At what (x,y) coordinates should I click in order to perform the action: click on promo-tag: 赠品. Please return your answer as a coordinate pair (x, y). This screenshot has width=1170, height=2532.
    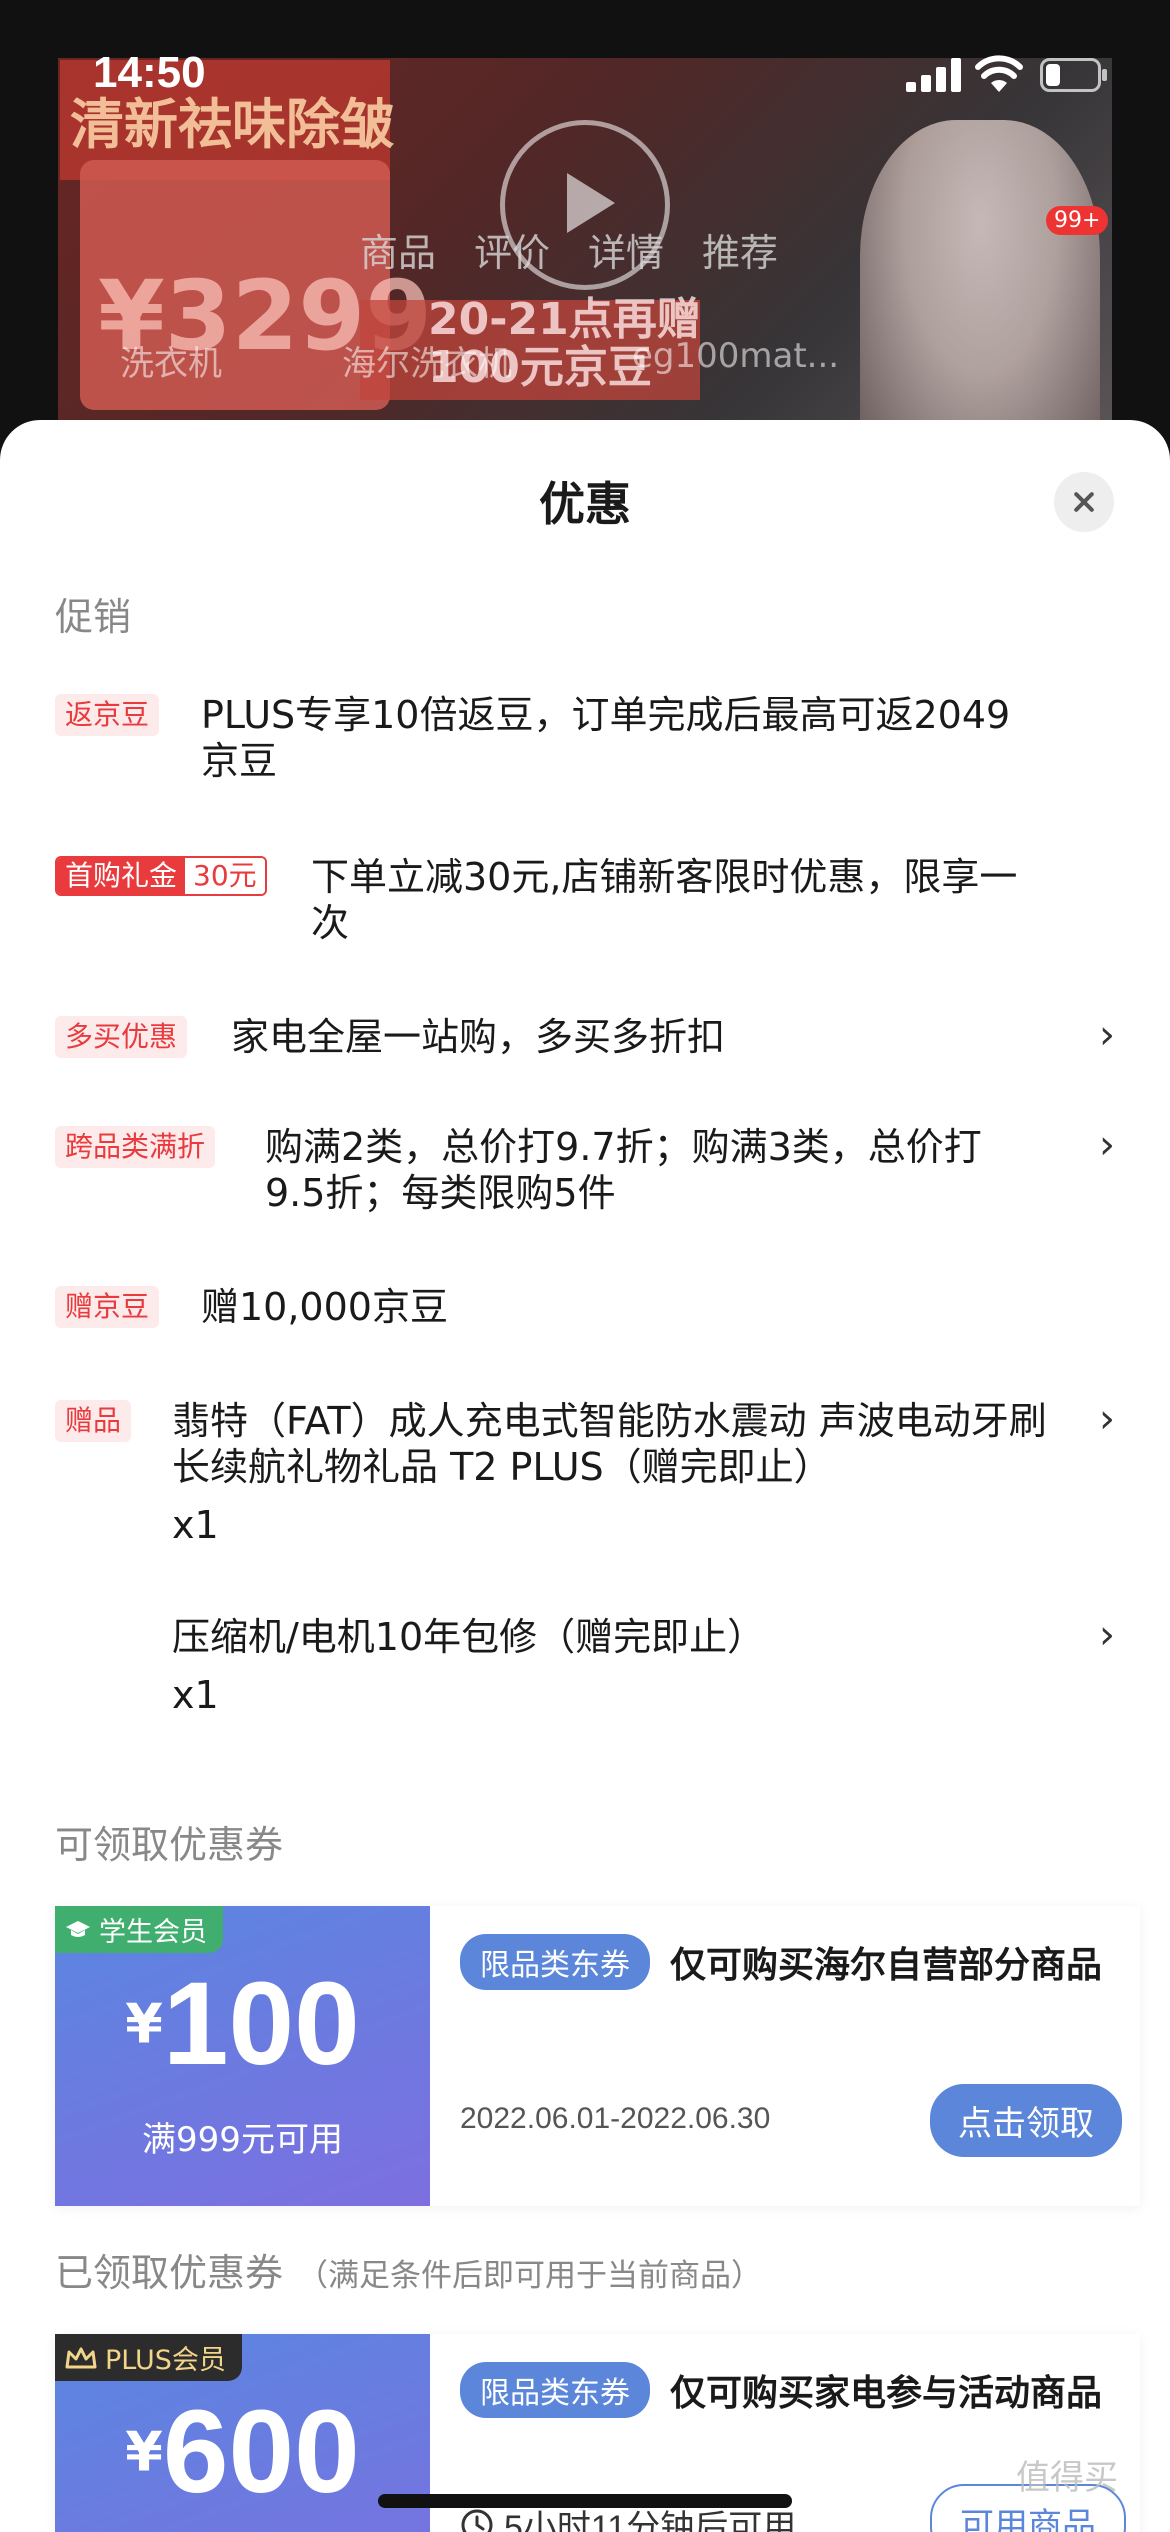
    Looking at the image, I should click on (93, 1421).